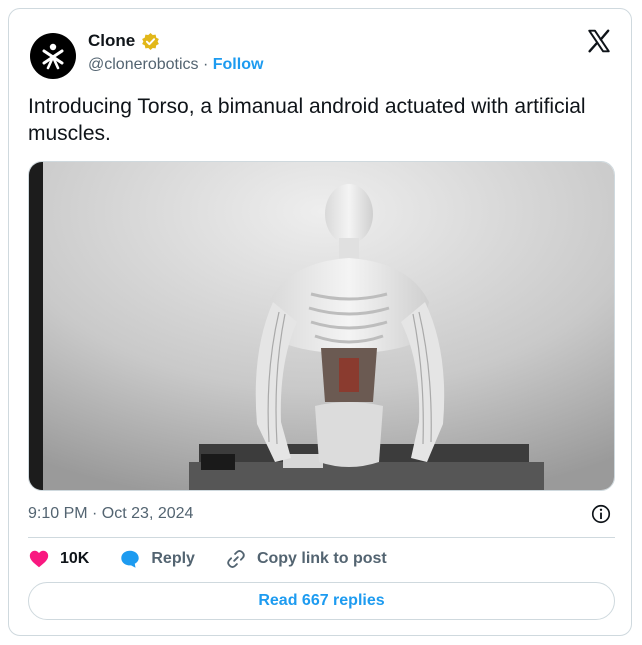 The image size is (642, 645). Describe the element at coordinates (75, 558) in the screenshot. I see `like-count: 10K` at that location.